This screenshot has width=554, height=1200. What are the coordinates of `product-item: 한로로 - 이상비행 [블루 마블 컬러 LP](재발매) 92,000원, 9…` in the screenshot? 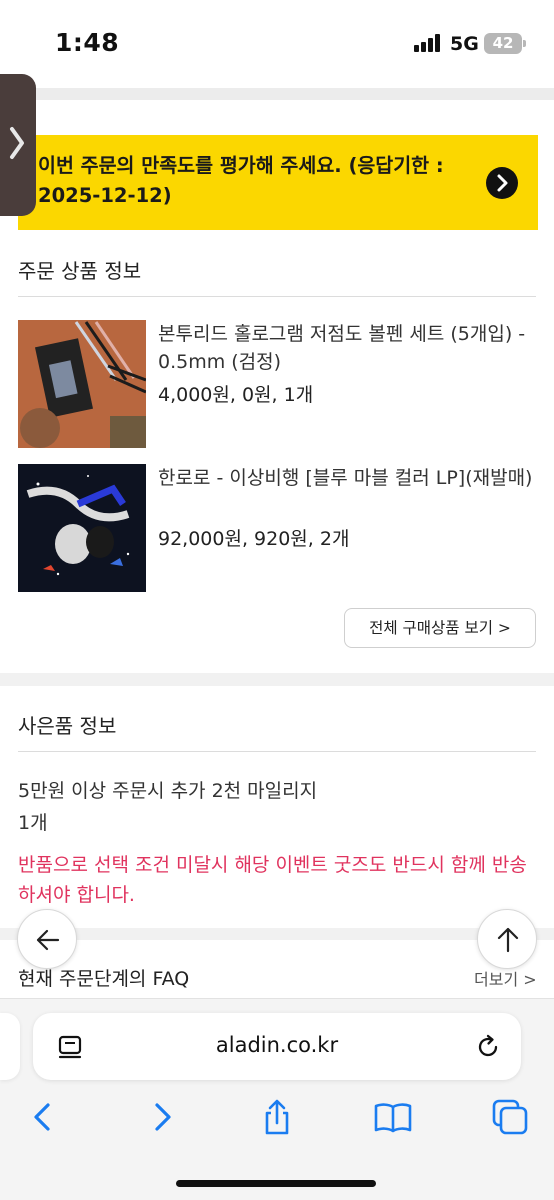 It's located at (278, 529).